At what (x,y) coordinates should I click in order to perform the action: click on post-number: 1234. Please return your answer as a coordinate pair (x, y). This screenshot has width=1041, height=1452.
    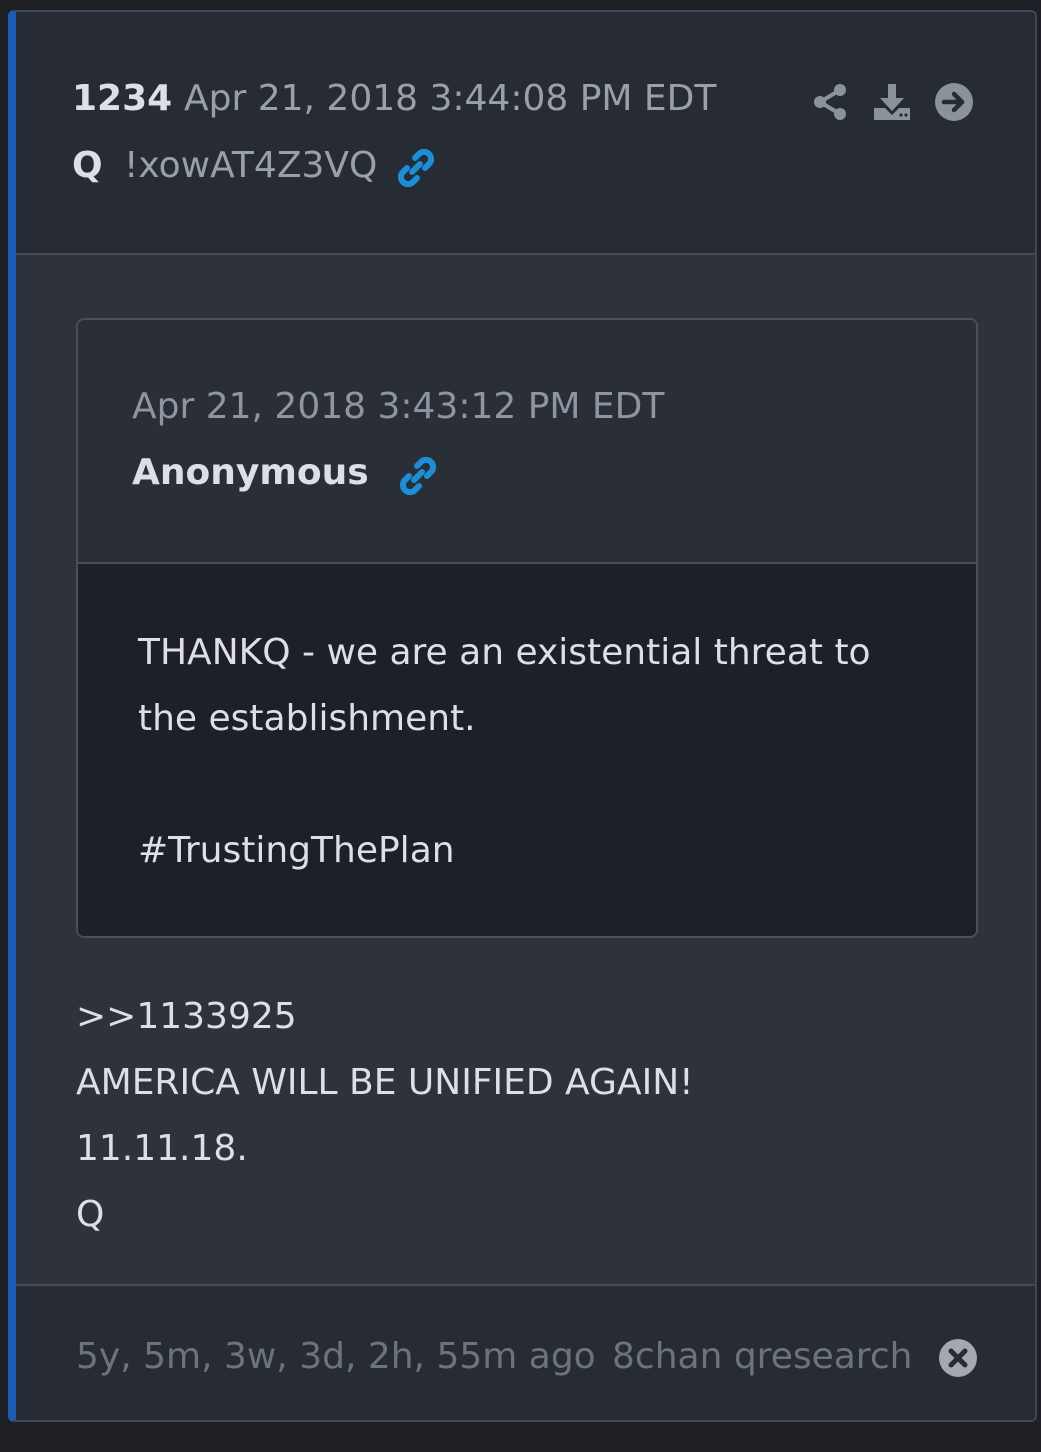
    Looking at the image, I should click on (122, 98).